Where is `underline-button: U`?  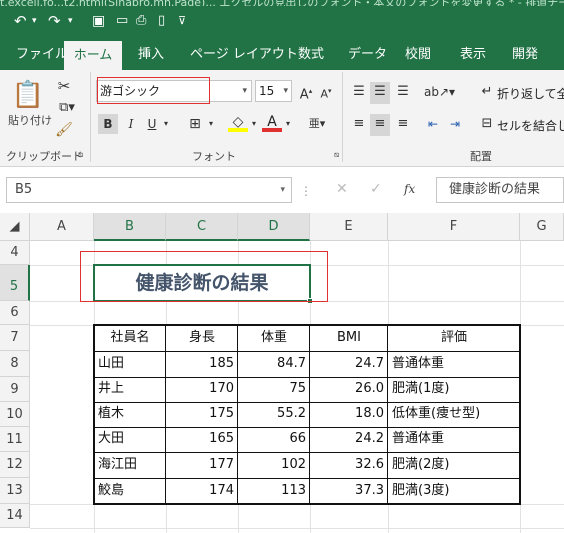
underline-button: U is located at coordinates (152, 124).